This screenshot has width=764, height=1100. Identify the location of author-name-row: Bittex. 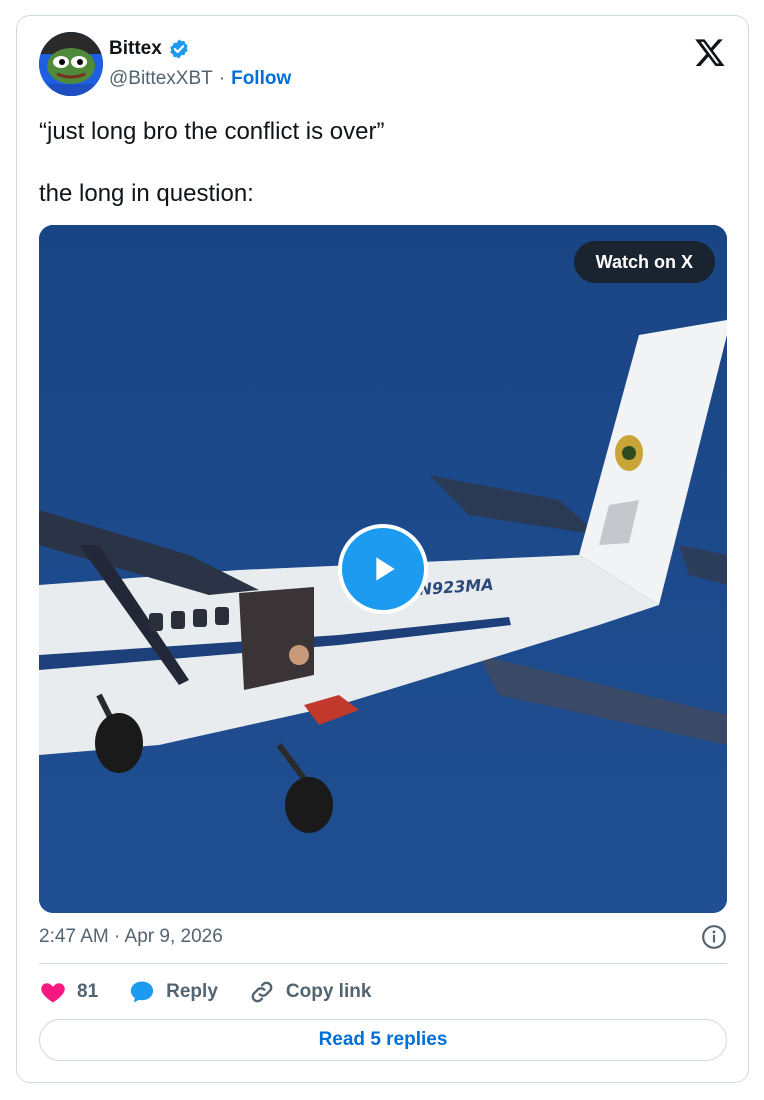
(149, 49).